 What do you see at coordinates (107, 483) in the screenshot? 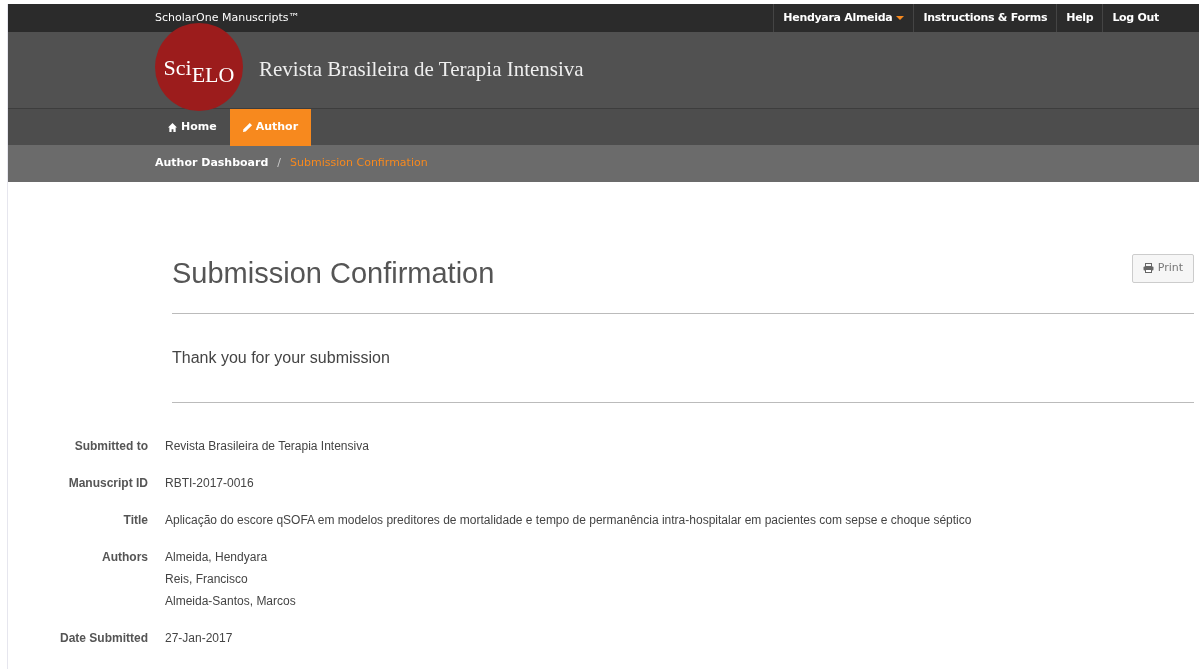
I see `detail-label: Manuscript ID` at bounding box center [107, 483].